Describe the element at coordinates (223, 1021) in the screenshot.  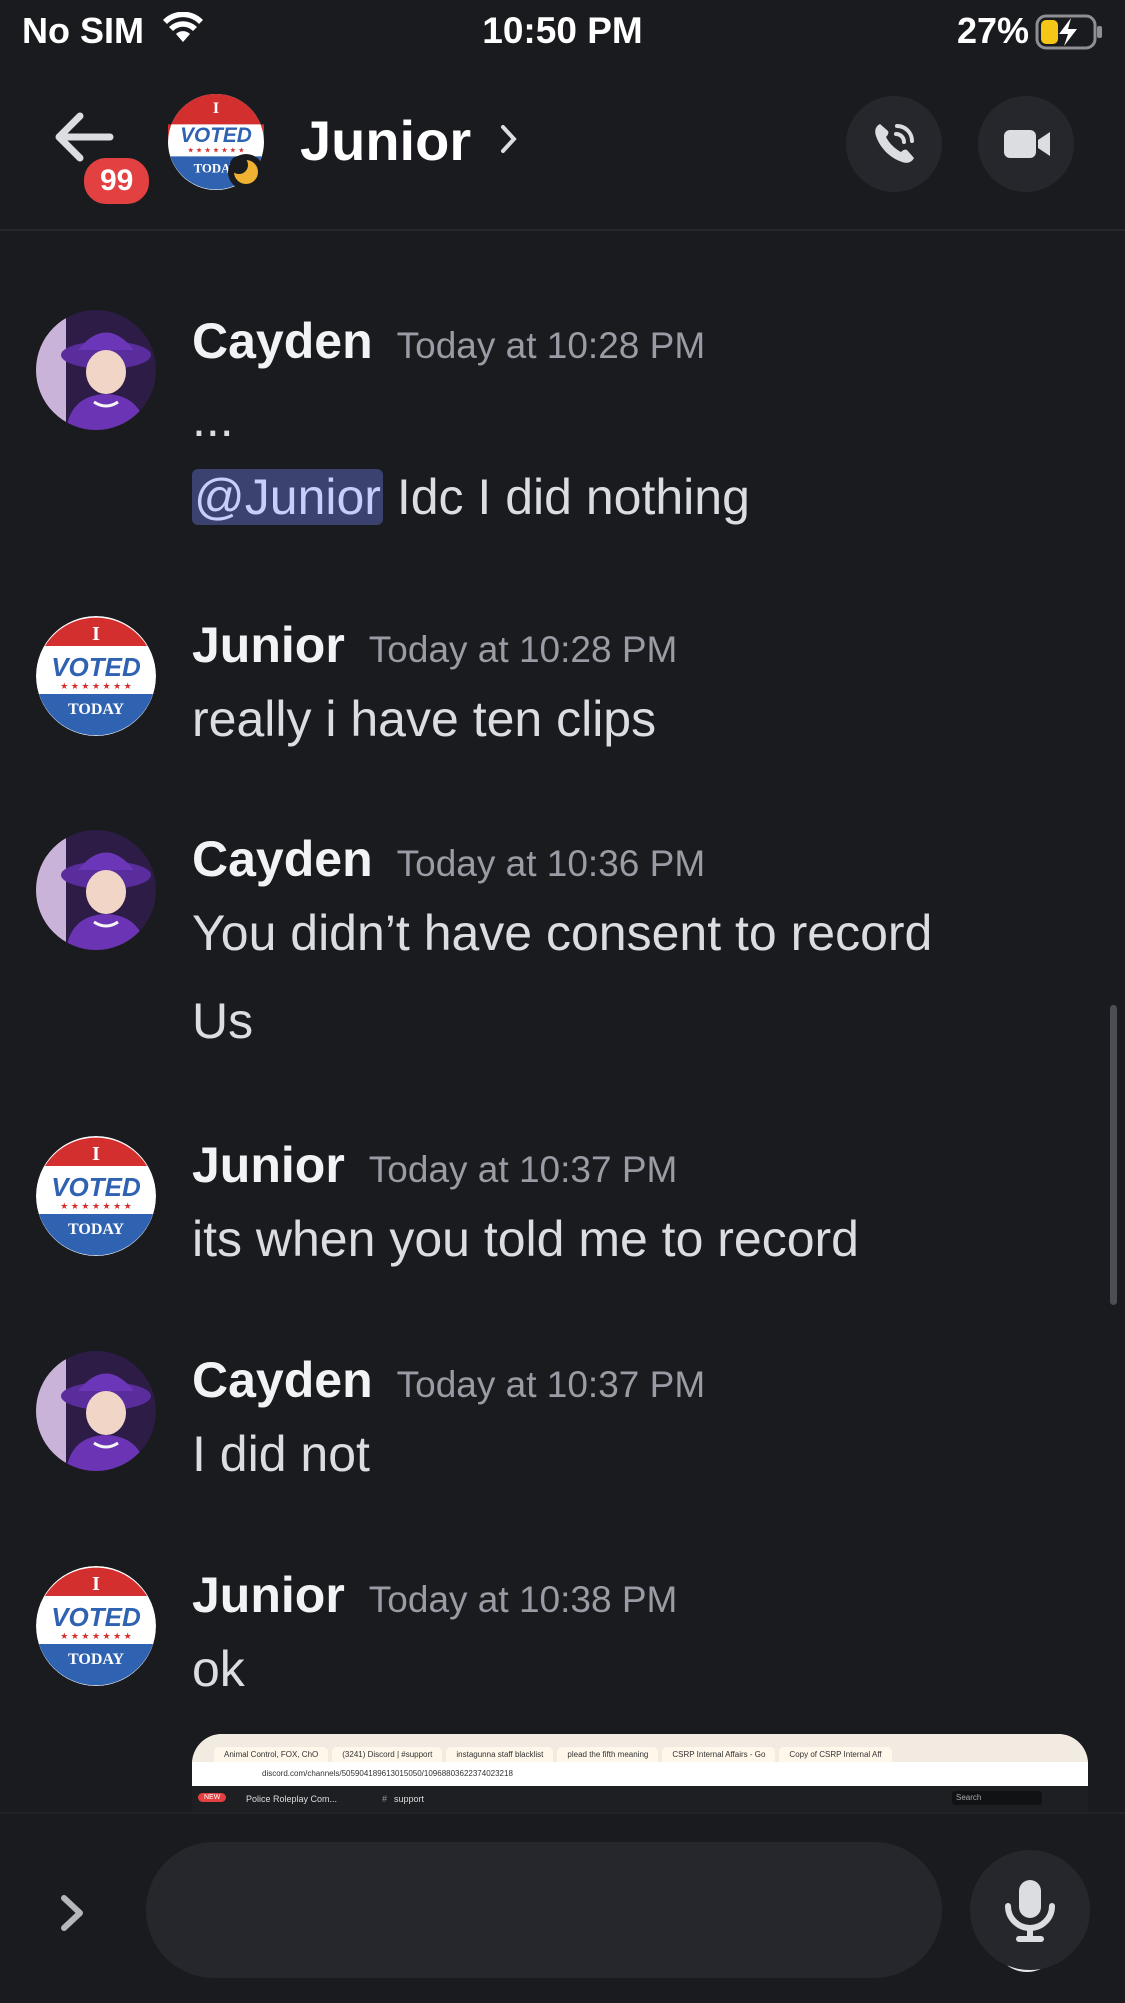
I see `message-text: Us` at that location.